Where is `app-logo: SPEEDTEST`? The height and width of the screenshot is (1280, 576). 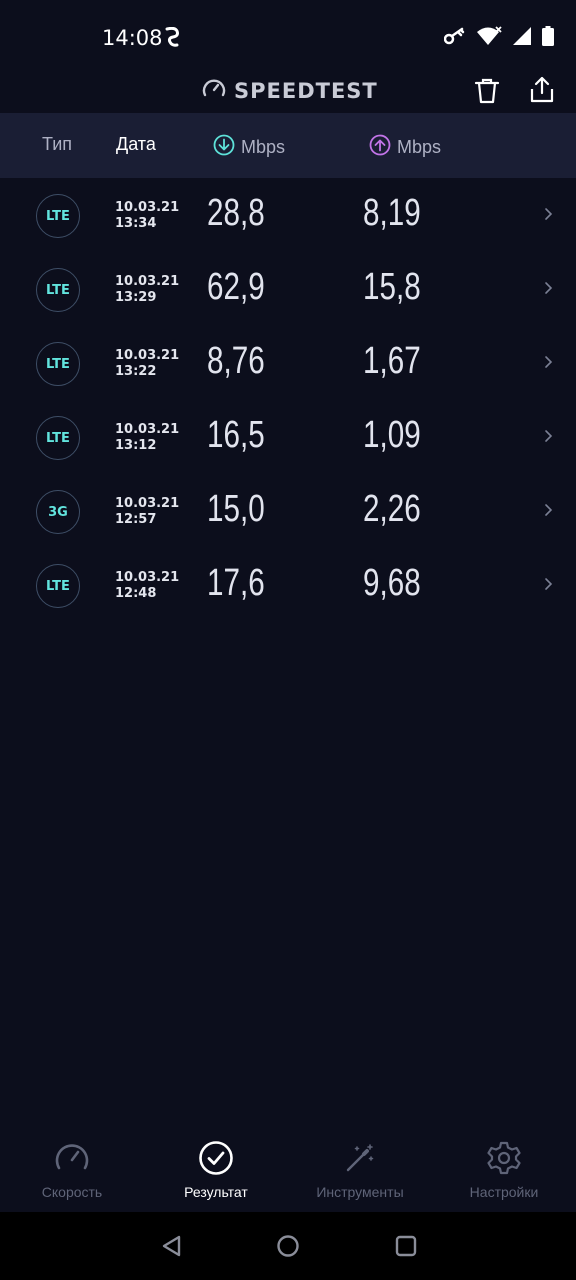 app-logo: SPEEDTEST is located at coordinates (290, 90).